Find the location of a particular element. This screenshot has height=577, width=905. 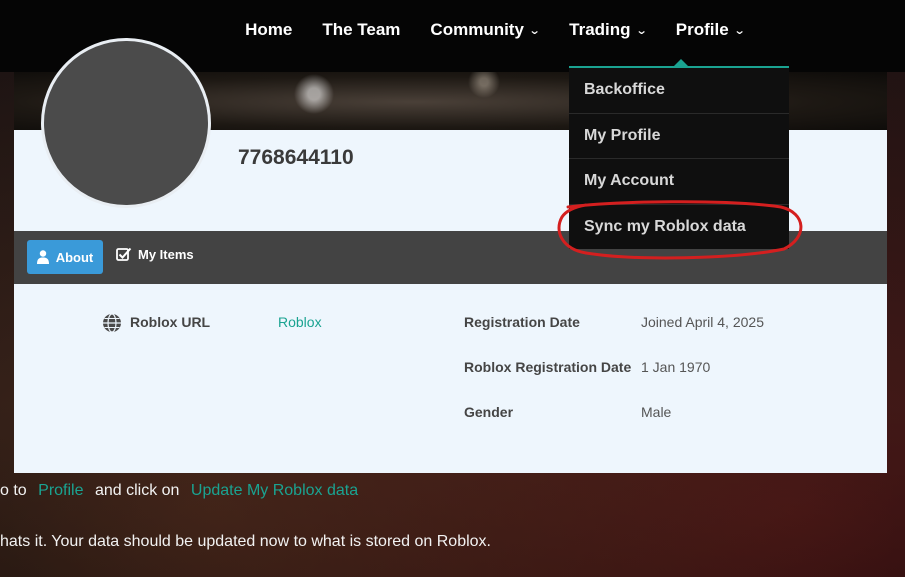

tab-about-label: About is located at coordinates (74, 257).